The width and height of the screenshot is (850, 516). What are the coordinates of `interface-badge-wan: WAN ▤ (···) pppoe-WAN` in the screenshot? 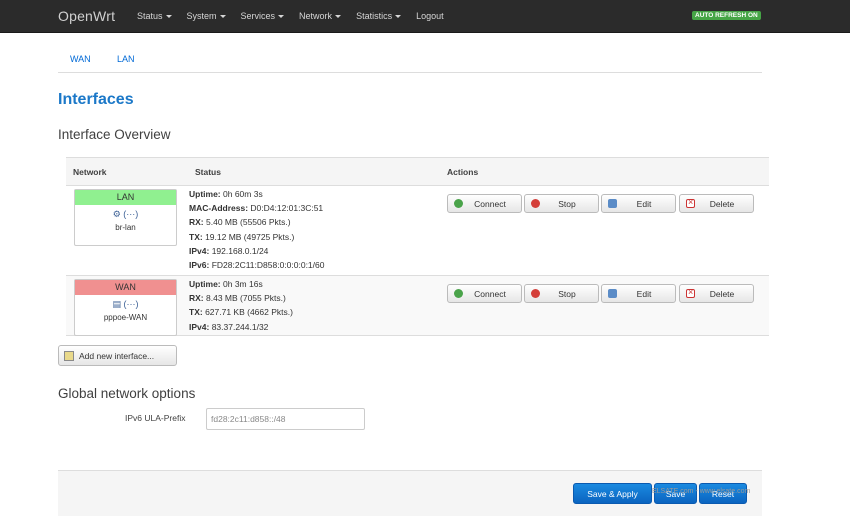 It's located at (125, 307).